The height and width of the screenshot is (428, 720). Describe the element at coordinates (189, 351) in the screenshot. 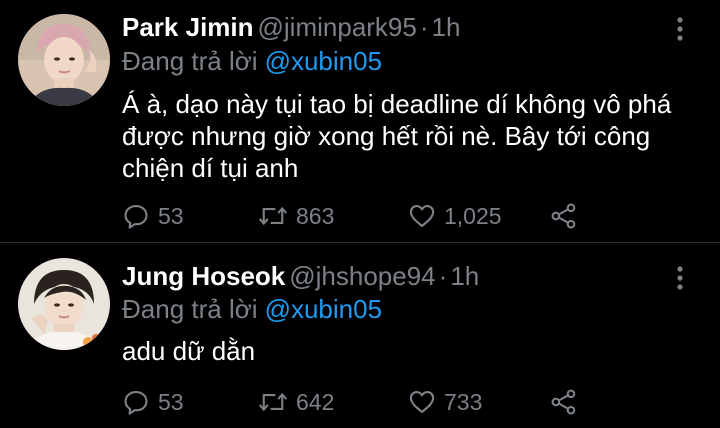

I see `tweet-text: adu dữ dằn` at that location.